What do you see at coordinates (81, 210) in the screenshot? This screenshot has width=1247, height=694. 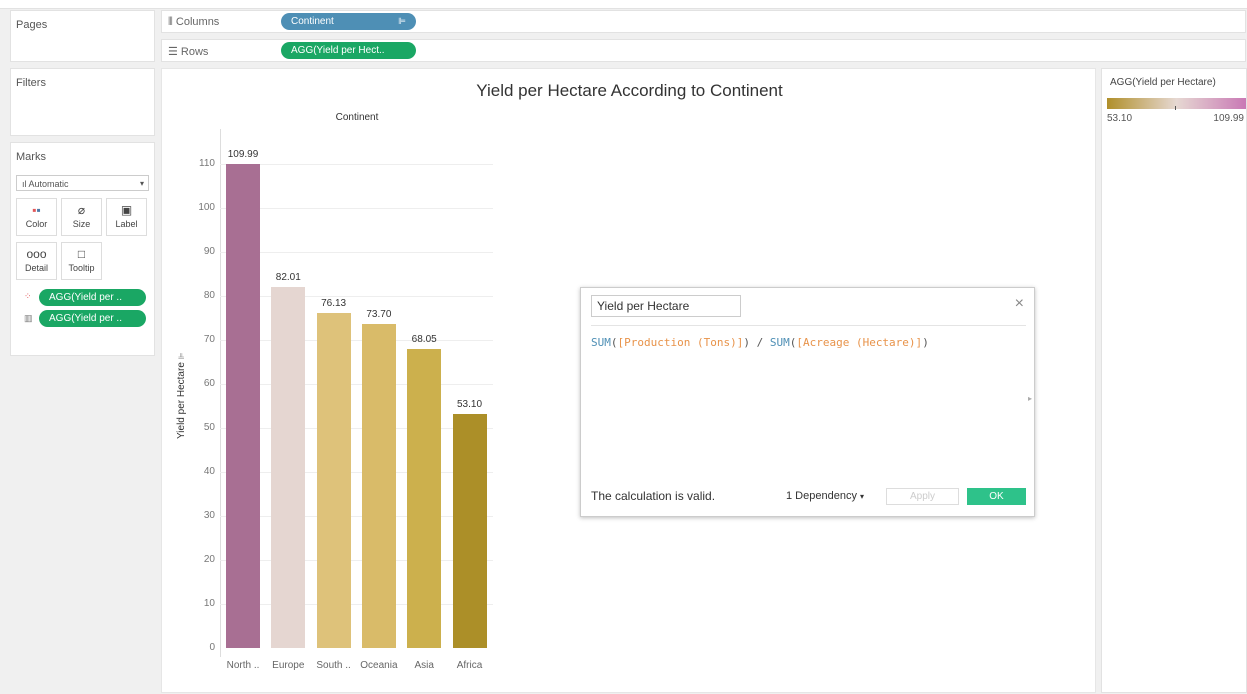 I see `size-icon: ⌀` at bounding box center [81, 210].